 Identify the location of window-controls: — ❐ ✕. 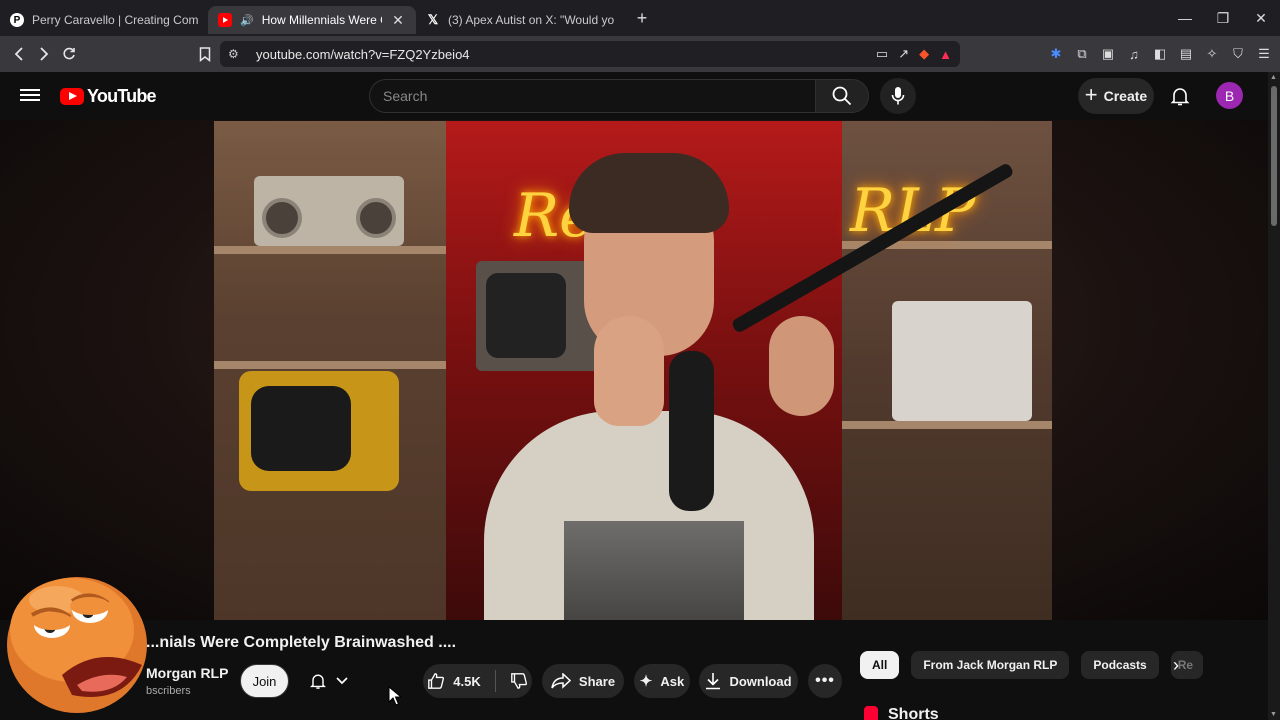
(1223, 18).